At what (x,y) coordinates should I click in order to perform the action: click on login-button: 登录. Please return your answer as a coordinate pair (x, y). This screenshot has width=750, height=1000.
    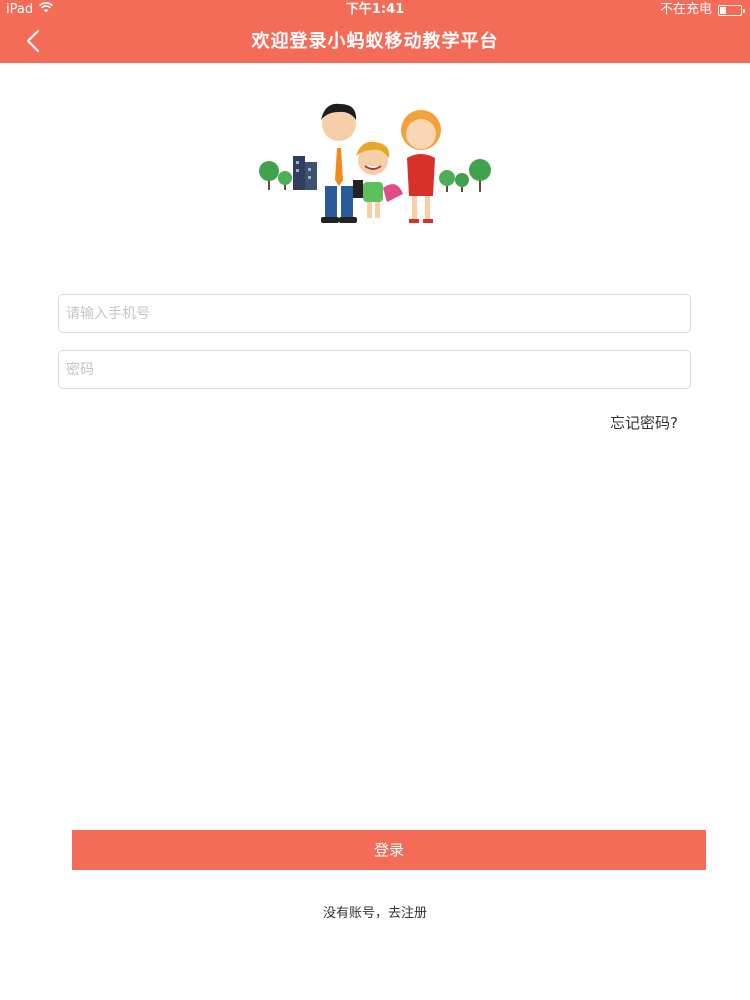
    Looking at the image, I should click on (389, 850).